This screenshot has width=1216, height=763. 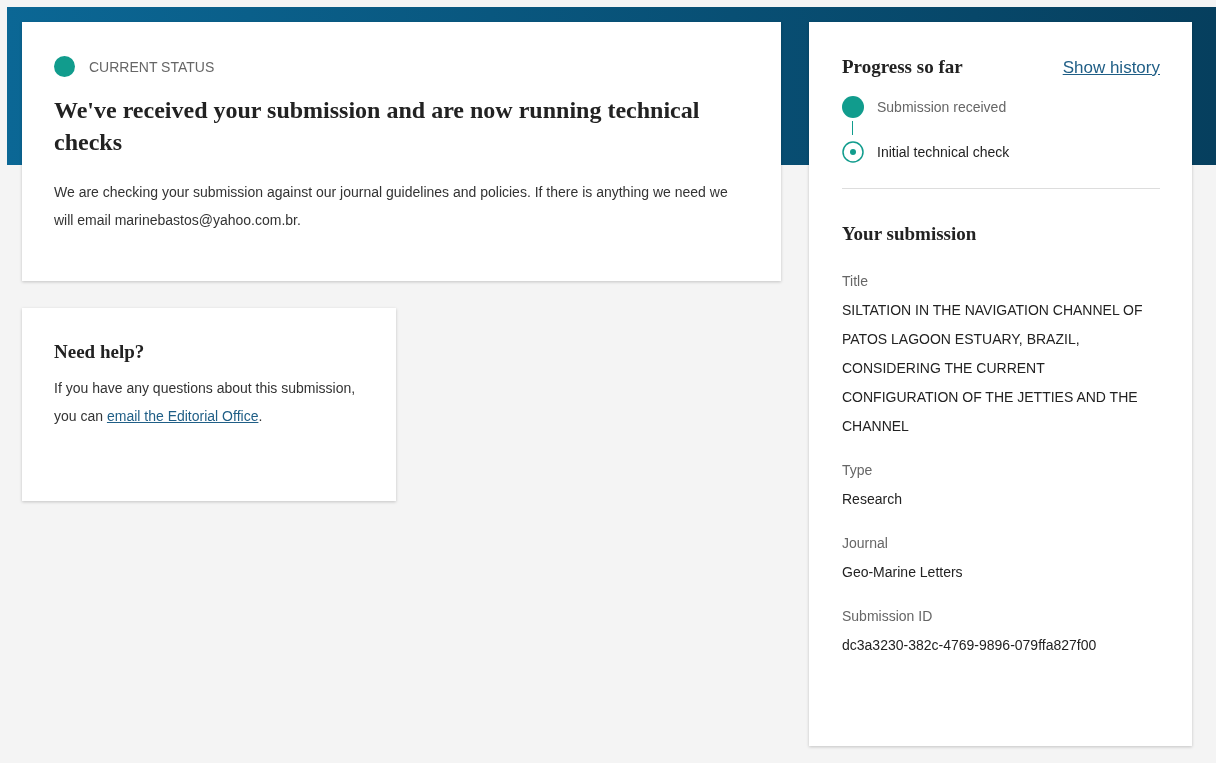 I want to click on field-label: Type, so click(x=858, y=470).